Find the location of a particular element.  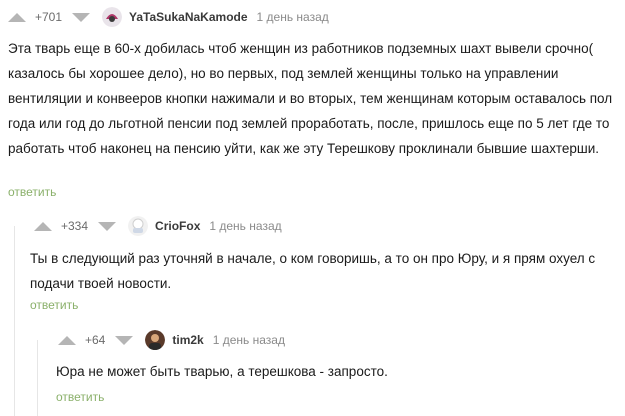

username: CrioFox is located at coordinates (177, 226).